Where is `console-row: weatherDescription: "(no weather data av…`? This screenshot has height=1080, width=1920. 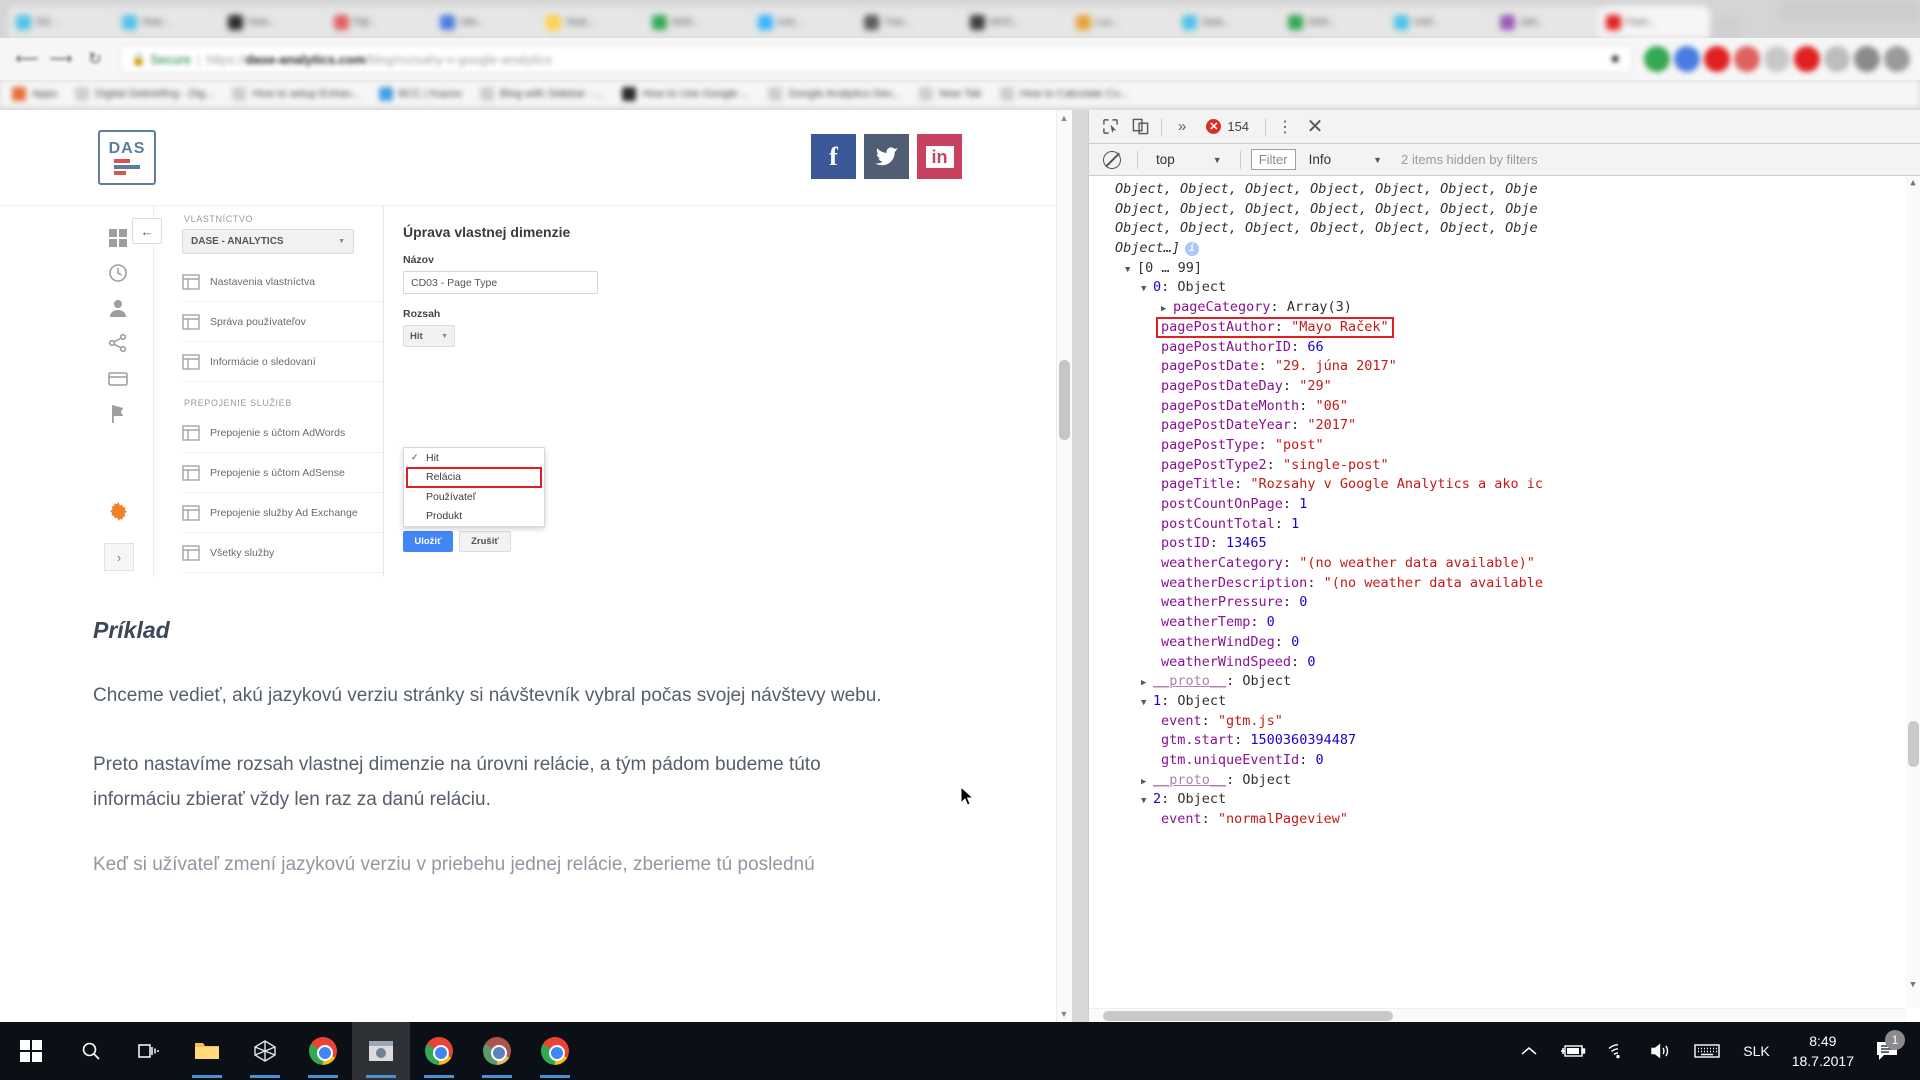 console-row: weatherDescription: "(no weather data av… is located at coordinates (1504, 584).